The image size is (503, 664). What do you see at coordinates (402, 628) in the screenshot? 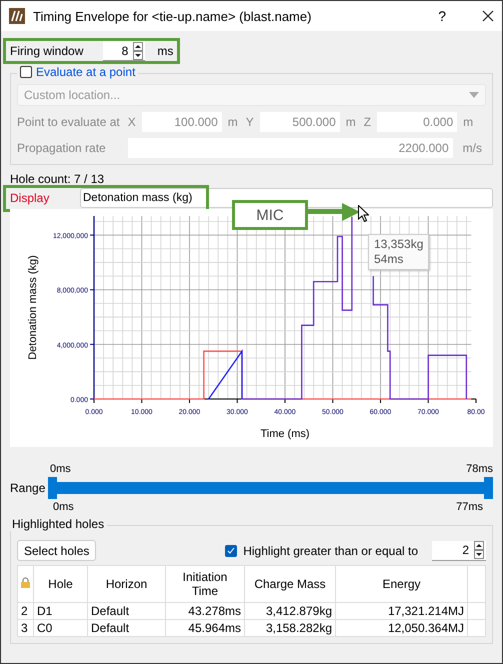
I see `table-cell: 12,050.364MJ` at bounding box center [402, 628].